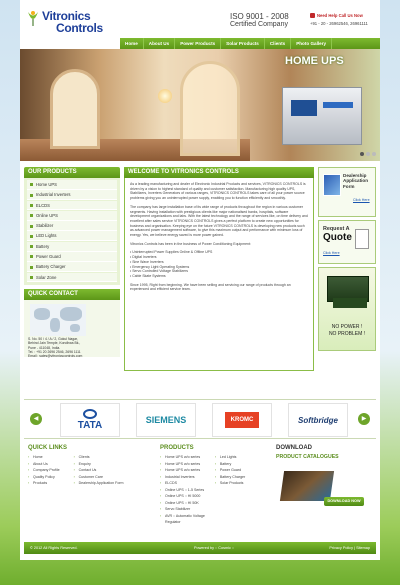  Describe the element at coordinates (72, 195) in the screenshot. I see `sidebar-item-industrial-inverters: Industrial Inverters` at that location.